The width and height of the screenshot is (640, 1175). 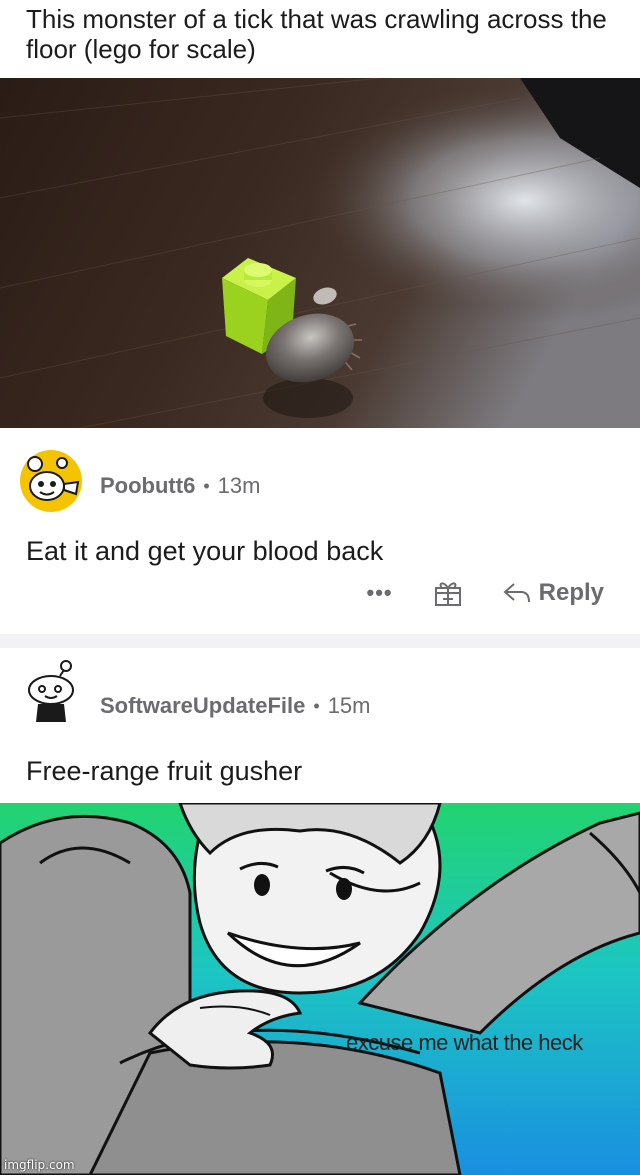 I want to click on comment-divider, so click(x=320, y=641).